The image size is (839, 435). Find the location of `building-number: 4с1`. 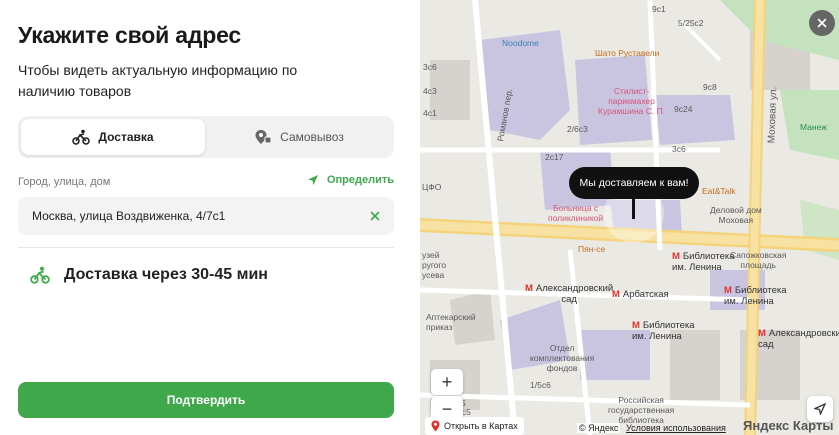

building-number: 4с1 is located at coordinates (430, 113).